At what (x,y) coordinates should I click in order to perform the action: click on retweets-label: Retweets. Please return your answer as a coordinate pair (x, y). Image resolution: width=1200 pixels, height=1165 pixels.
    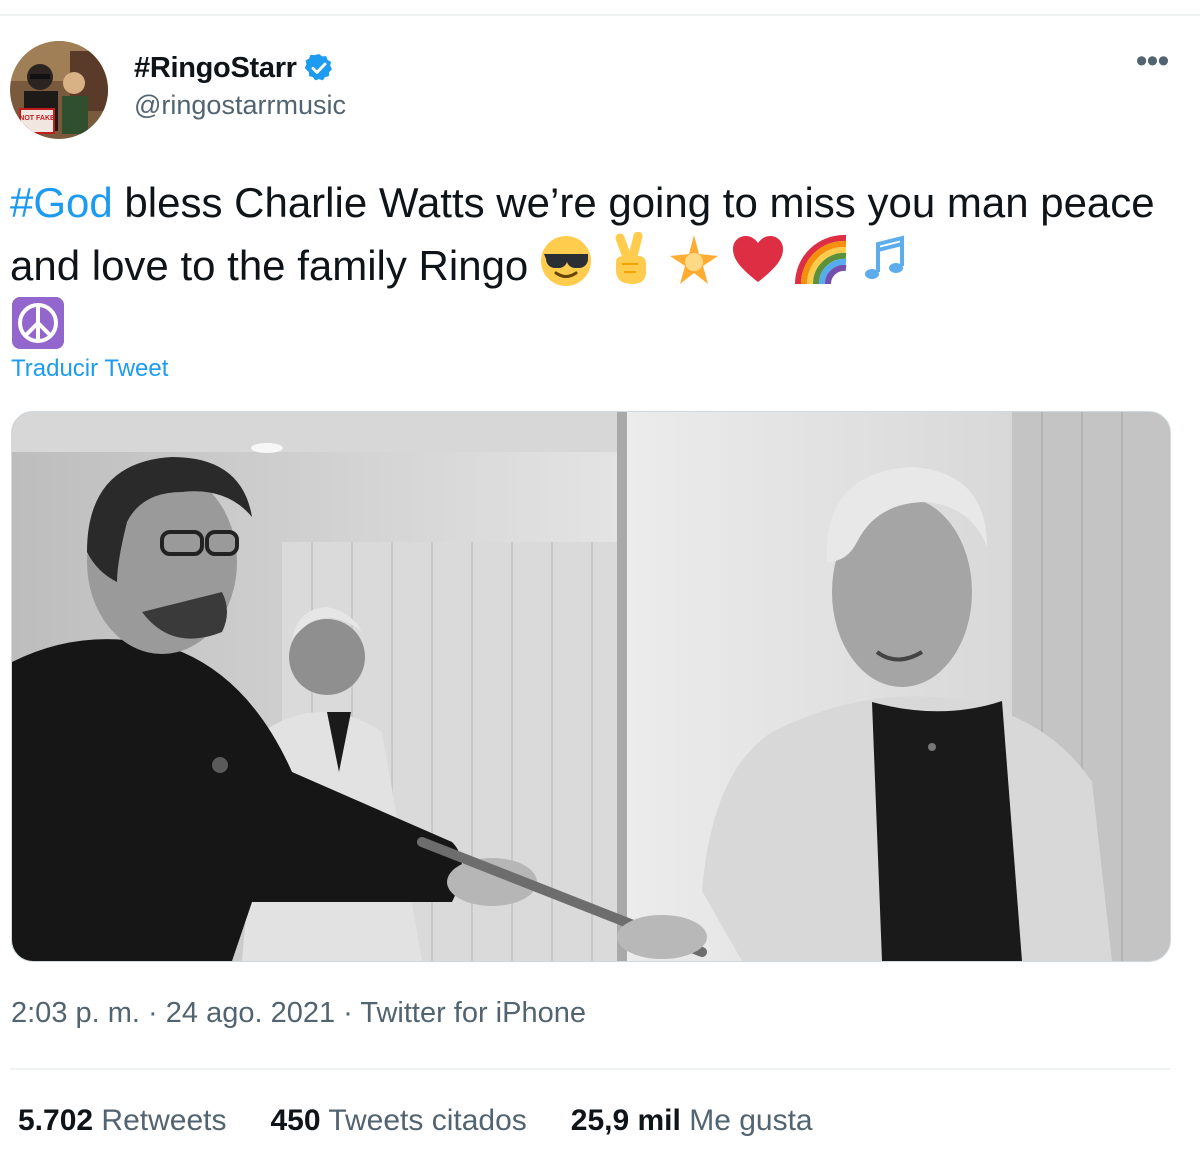
    Looking at the image, I should click on (164, 1120).